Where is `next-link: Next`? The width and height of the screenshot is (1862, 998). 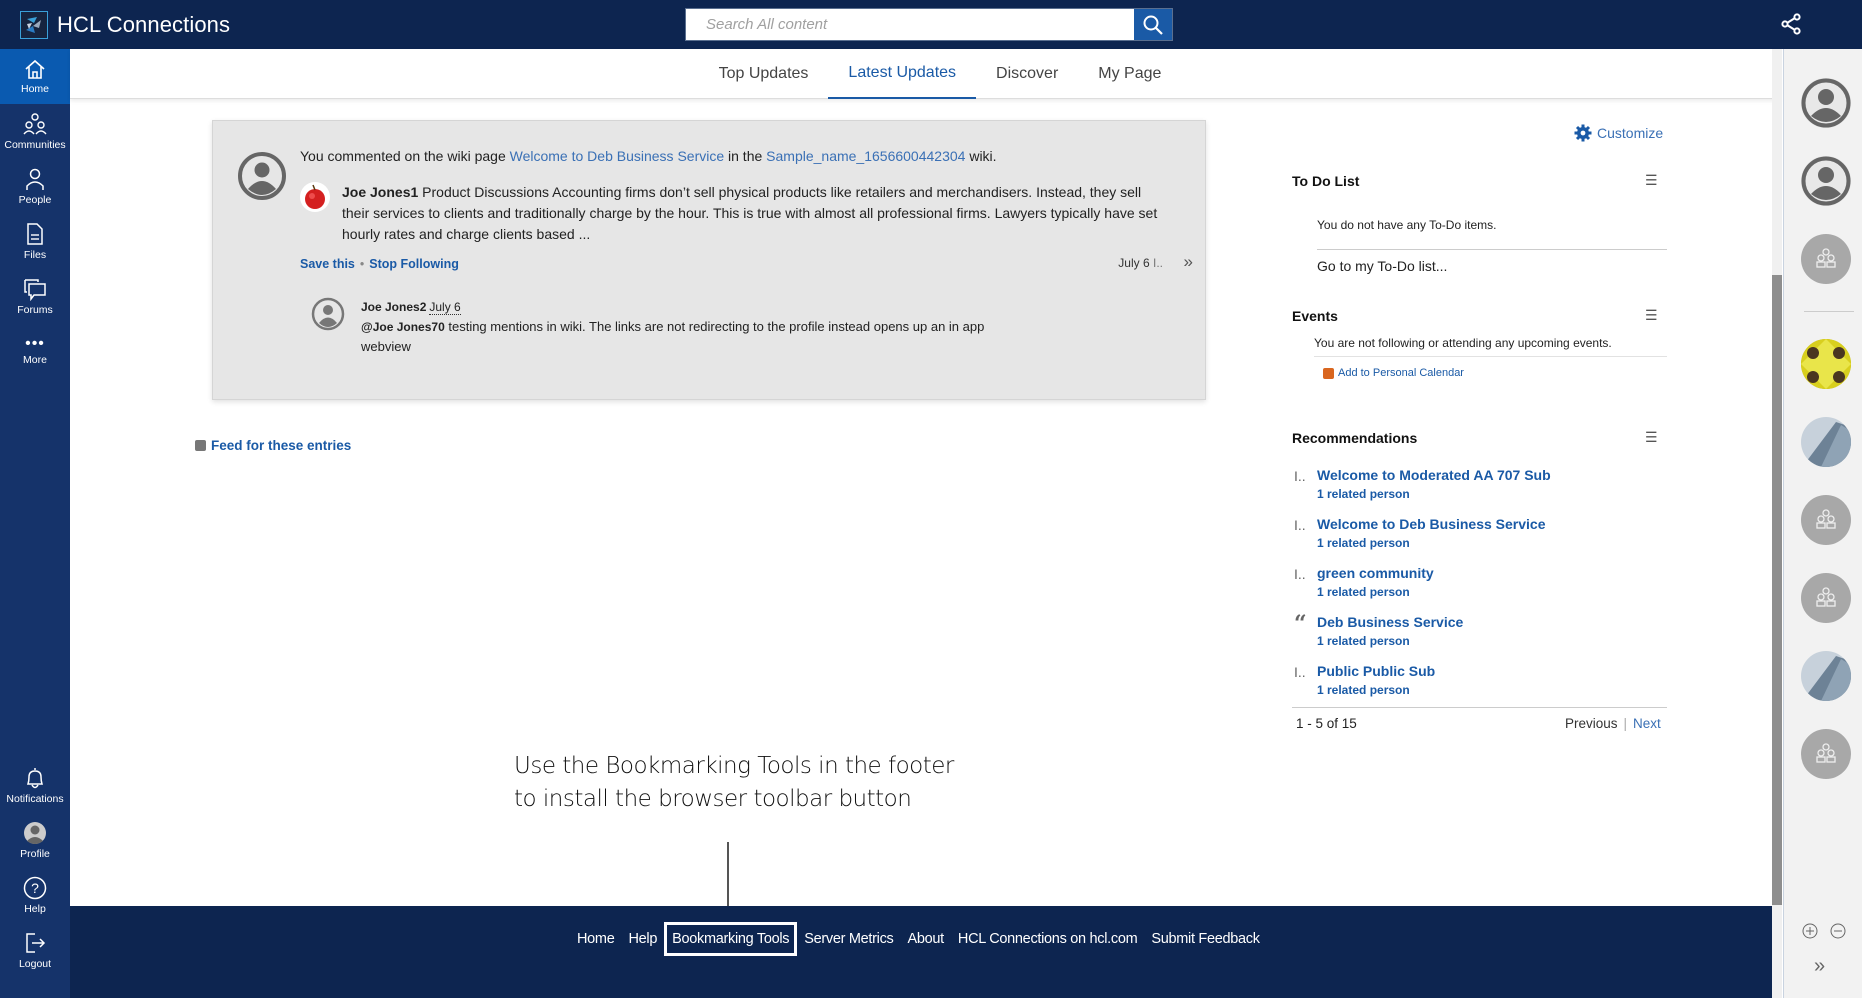
next-link: Next is located at coordinates (1647, 723).